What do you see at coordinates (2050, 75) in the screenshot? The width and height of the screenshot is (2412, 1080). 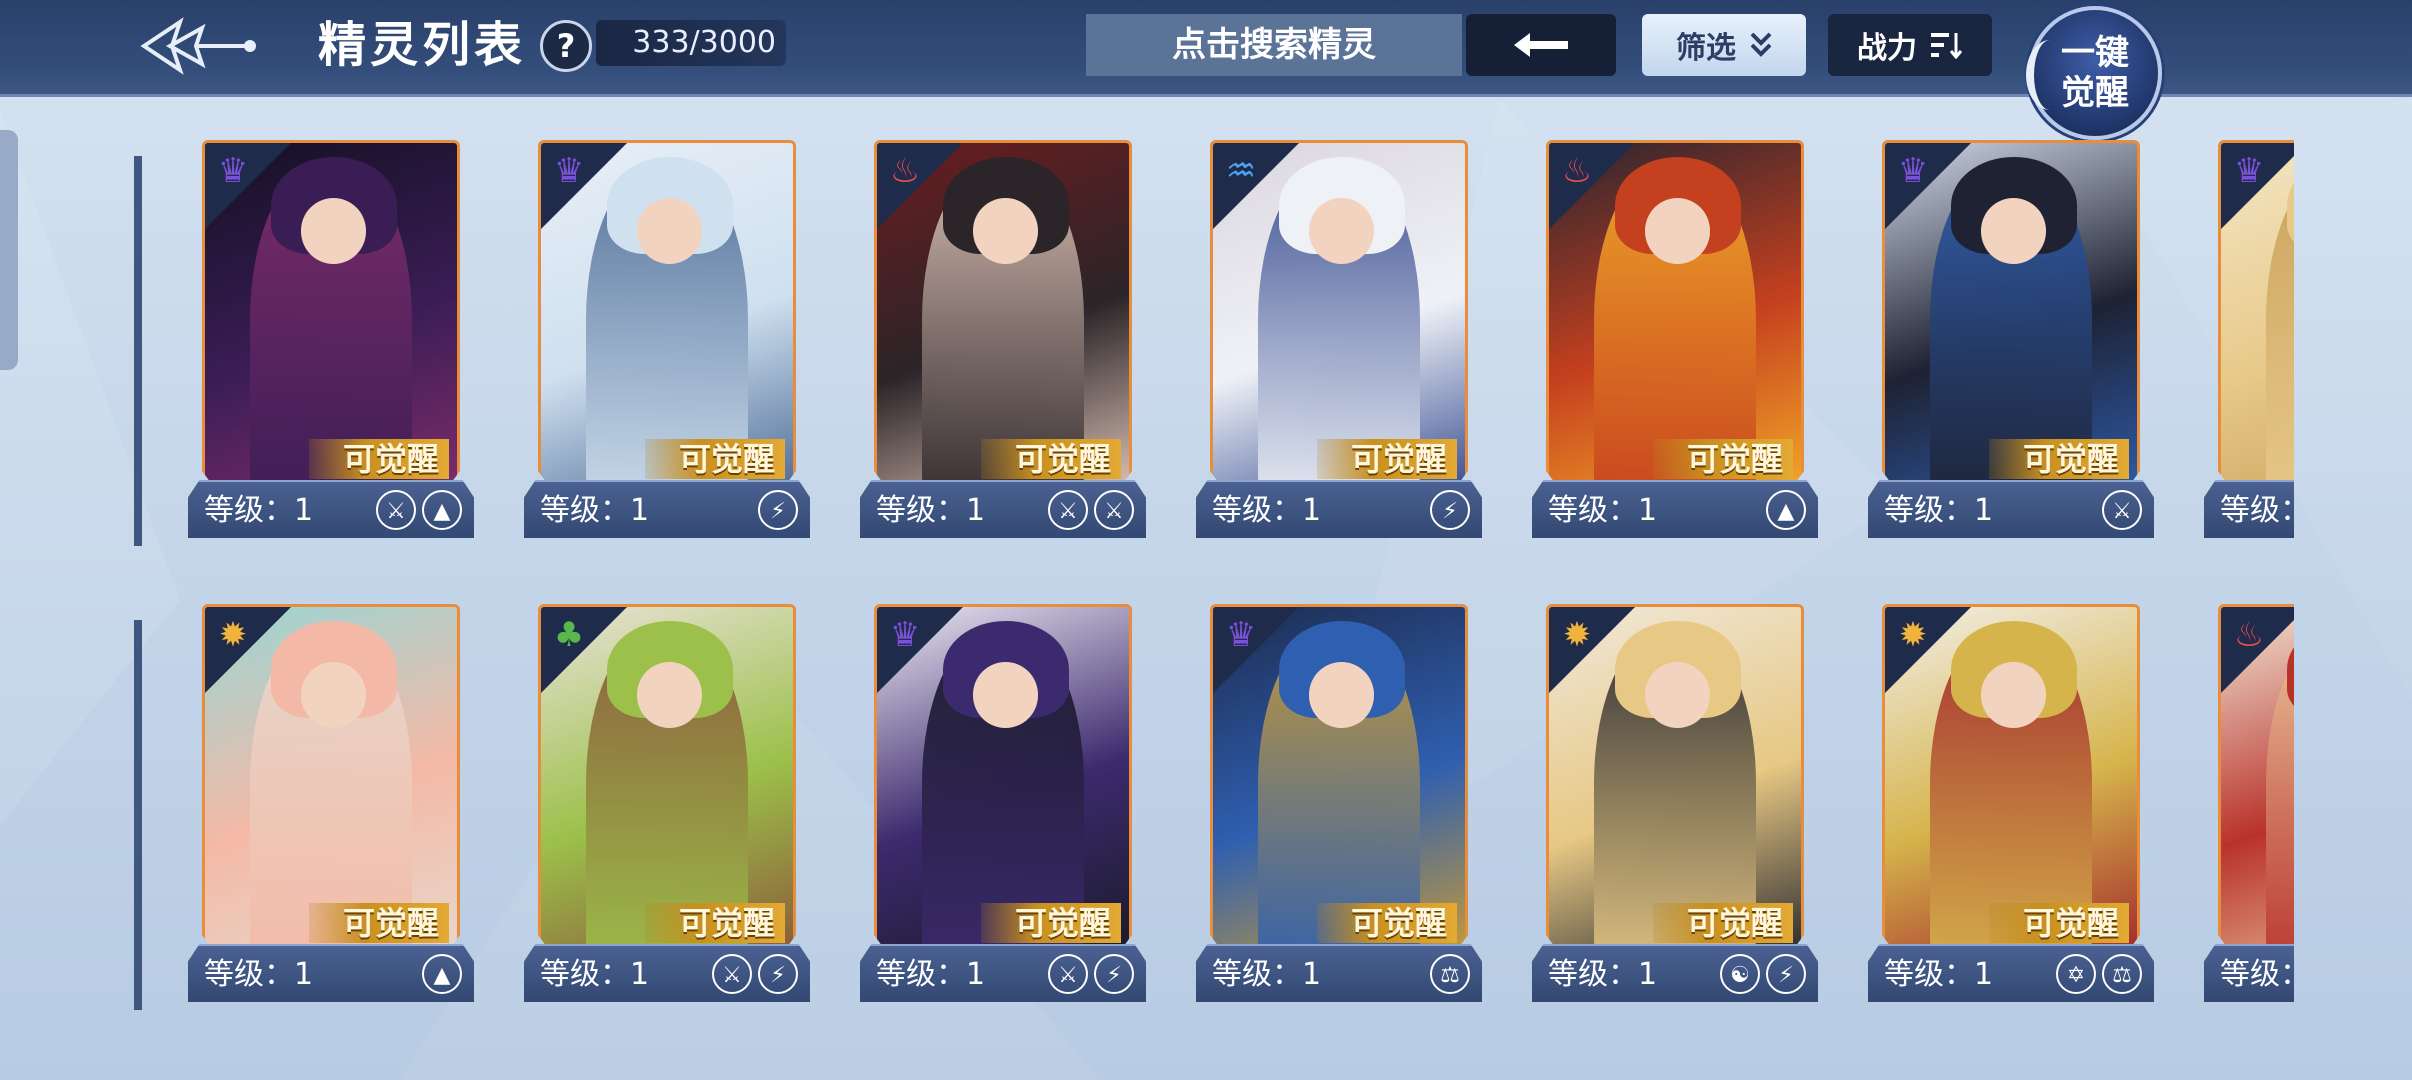 I see `moon-icon` at bounding box center [2050, 75].